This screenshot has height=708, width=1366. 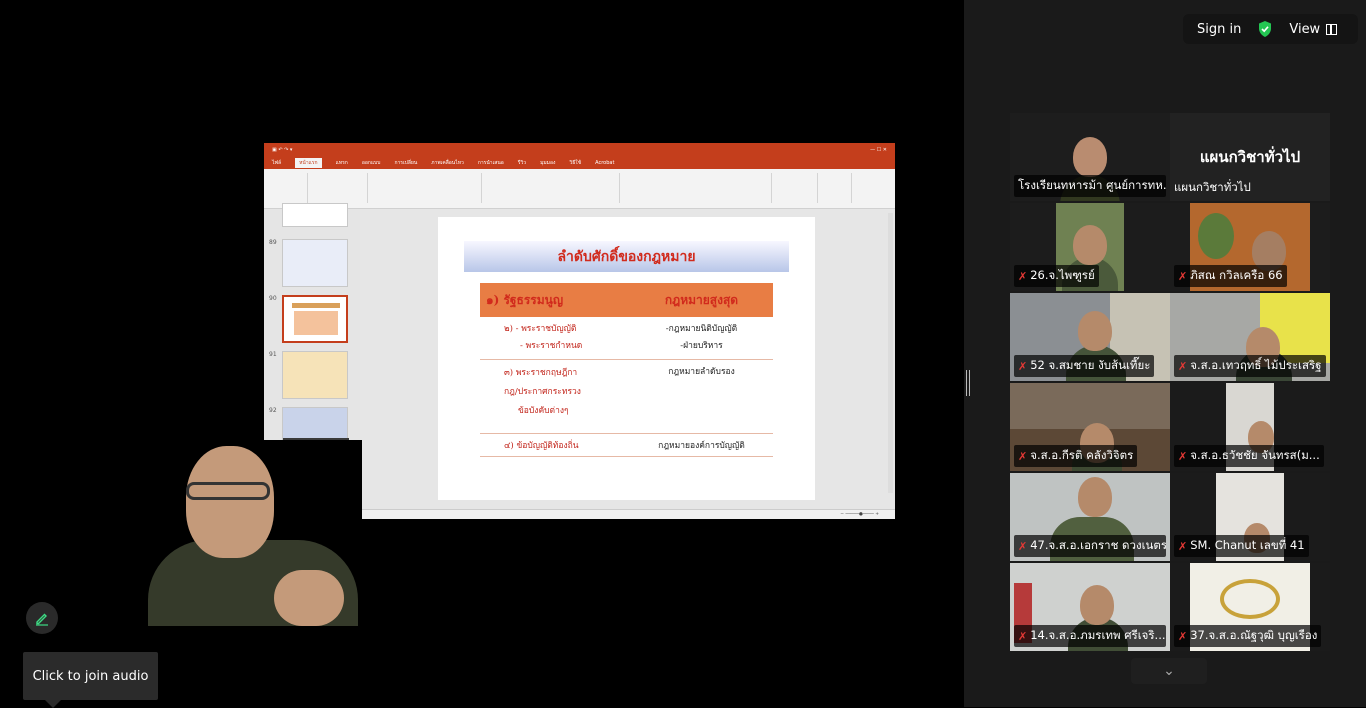 I want to click on join-audio-label: Click to join audio, so click(x=90, y=676).